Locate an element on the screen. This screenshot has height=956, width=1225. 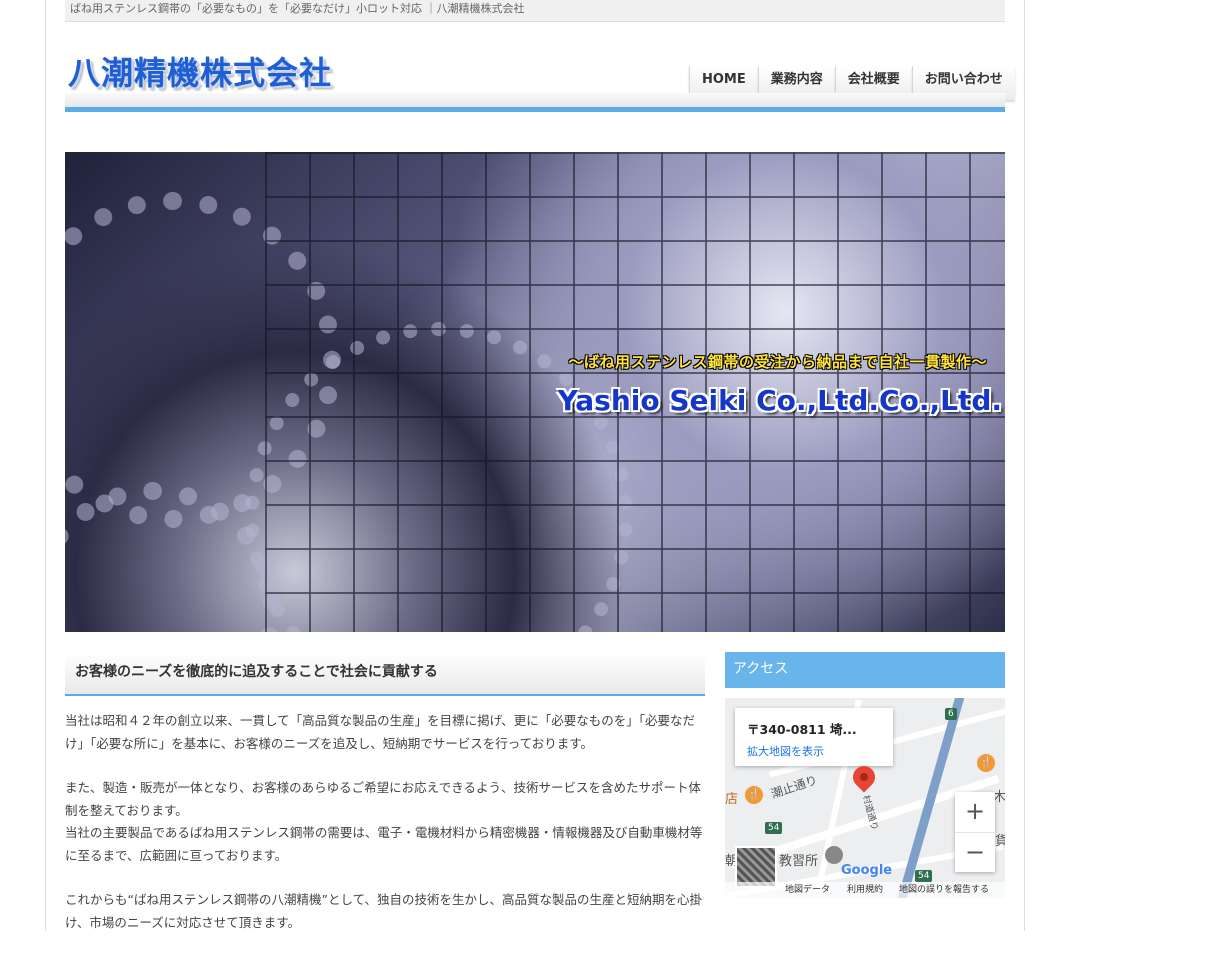
map-store-label: 店 is located at coordinates (732, 799).